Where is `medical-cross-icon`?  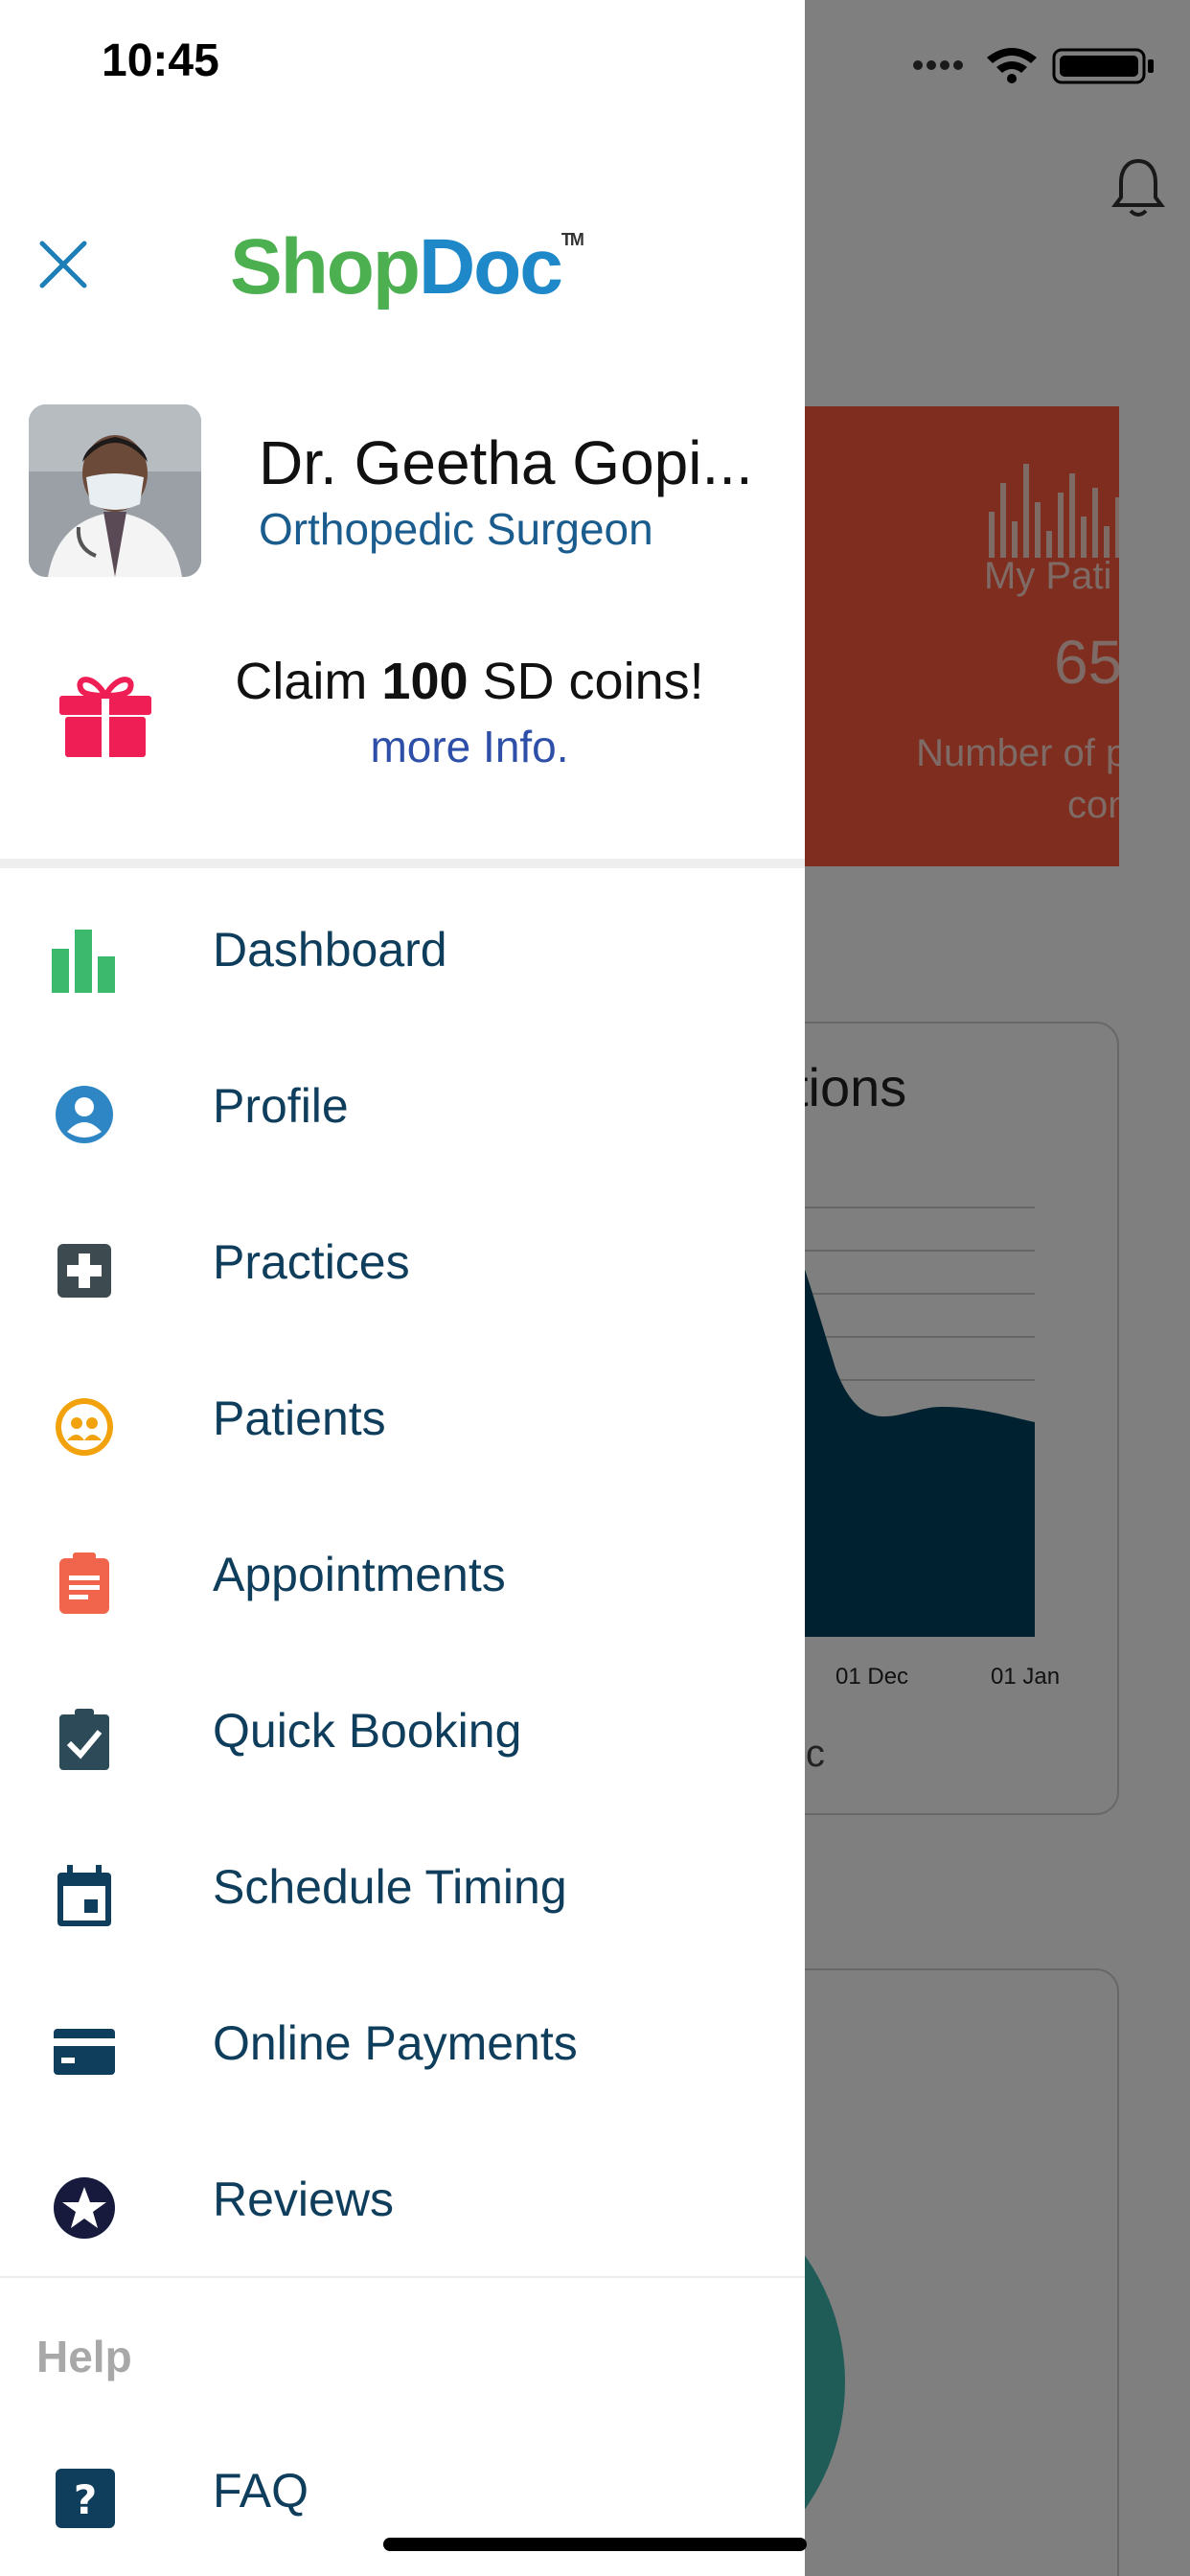
medical-cross-icon is located at coordinates (84, 1271).